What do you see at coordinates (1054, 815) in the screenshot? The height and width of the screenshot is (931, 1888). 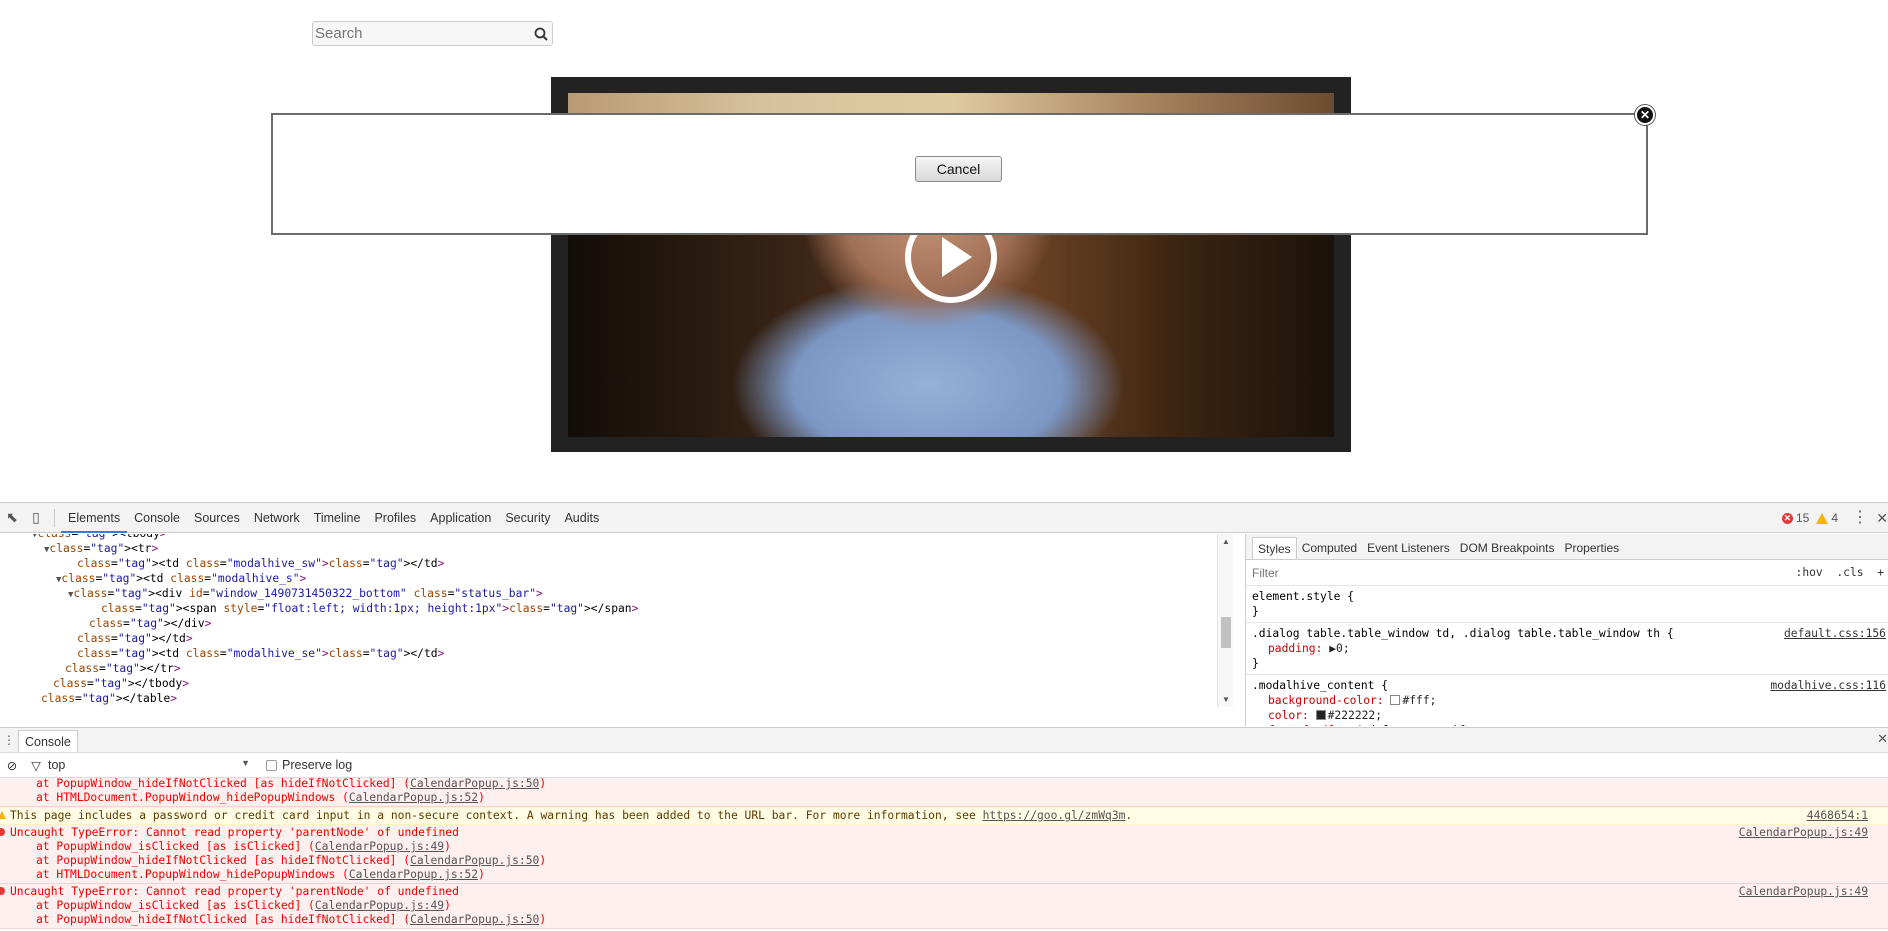 I see `info-link: https://goo.gl/zmWq3m` at bounding box center [1054, 815].